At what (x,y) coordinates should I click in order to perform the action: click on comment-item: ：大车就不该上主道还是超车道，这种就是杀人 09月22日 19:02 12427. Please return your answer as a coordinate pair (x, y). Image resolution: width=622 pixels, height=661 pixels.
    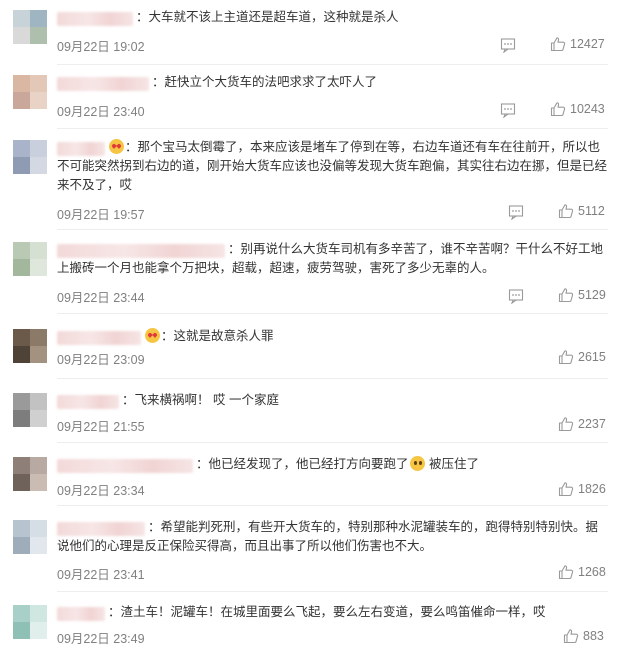
    Looking at the image, I should click on (311, 33).